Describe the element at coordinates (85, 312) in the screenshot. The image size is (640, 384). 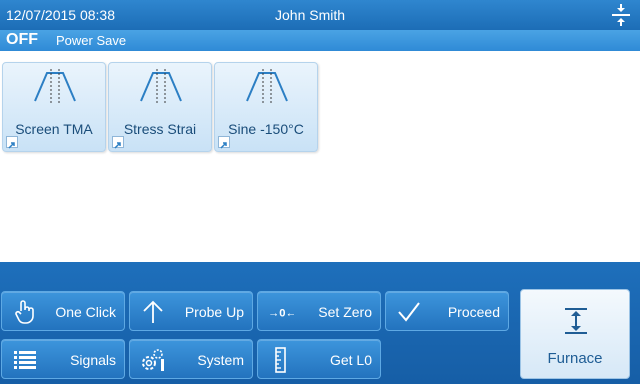
I see `button-label: One Click` at that location.